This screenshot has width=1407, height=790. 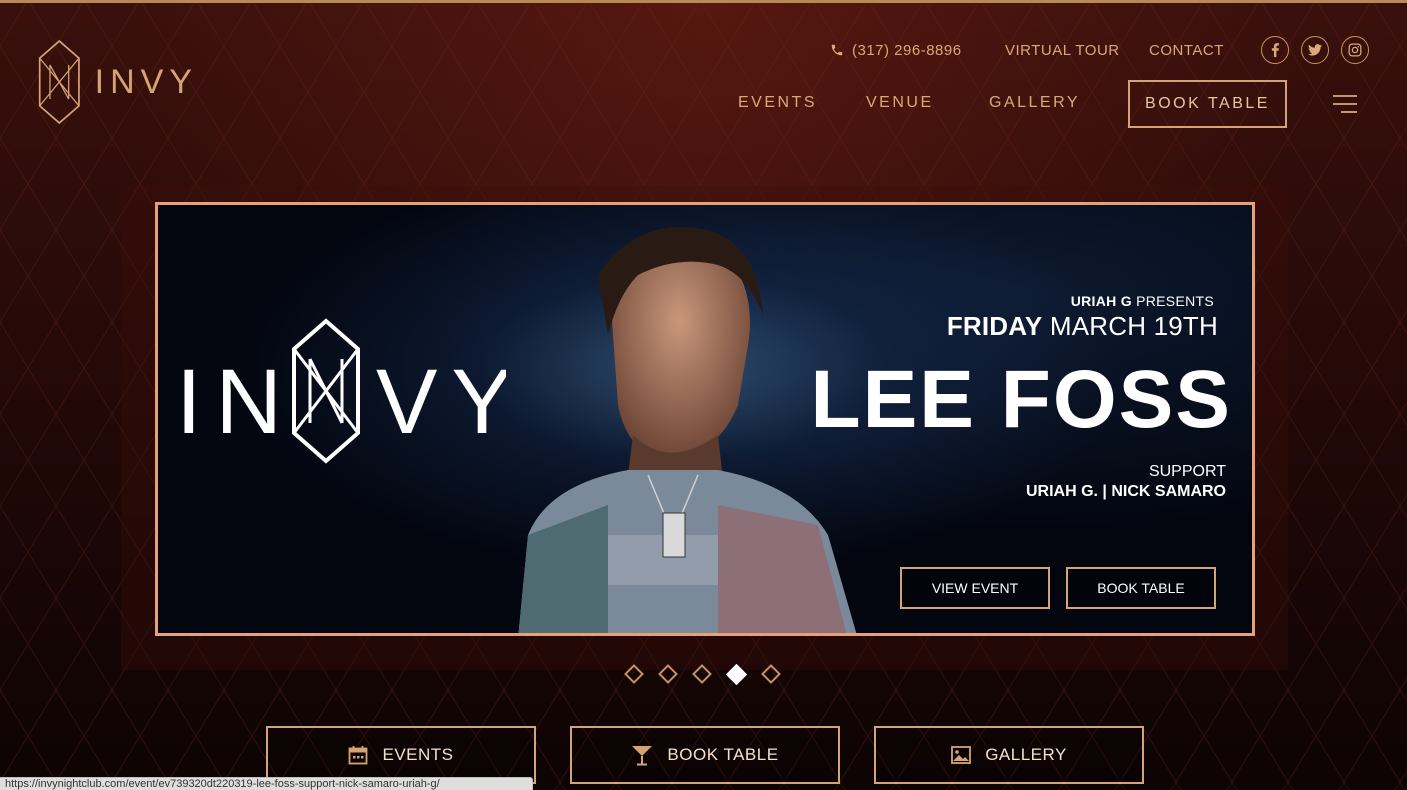 I want to click on facebook-link, so click(x=1275, y=50).